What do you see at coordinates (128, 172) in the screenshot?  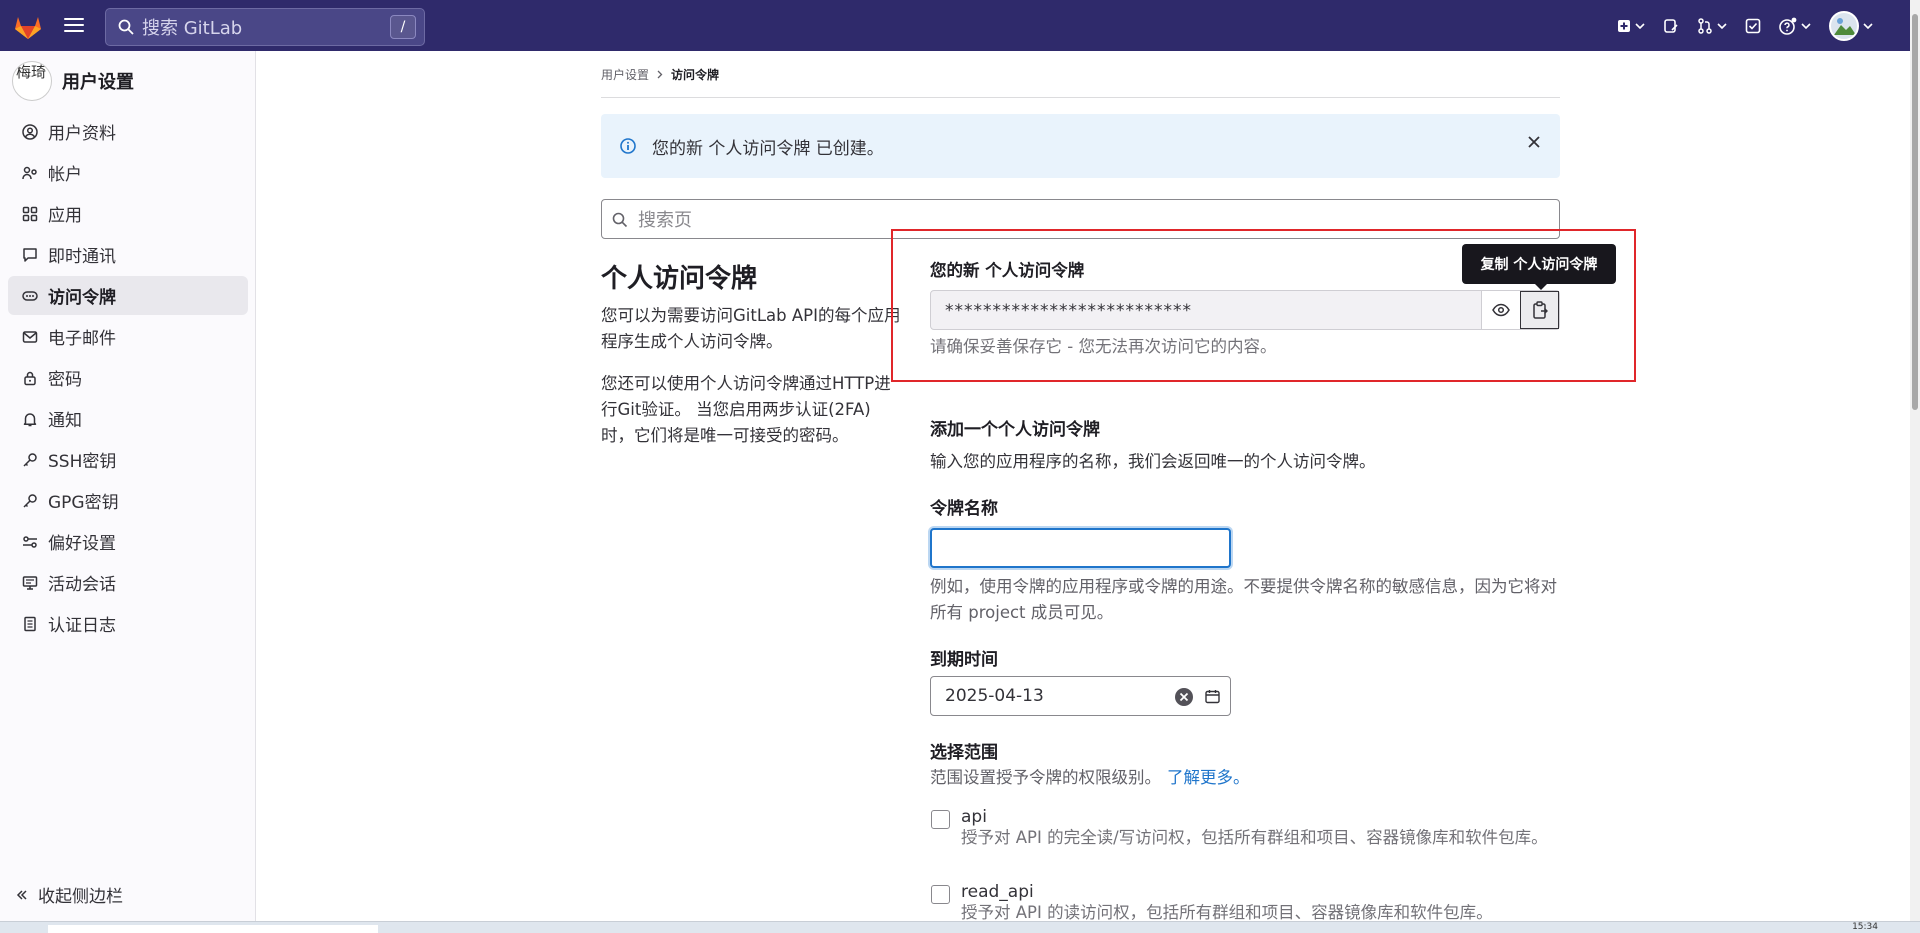 I see `sidebar-item-account: 帐户` at bounding box center [128, 172].